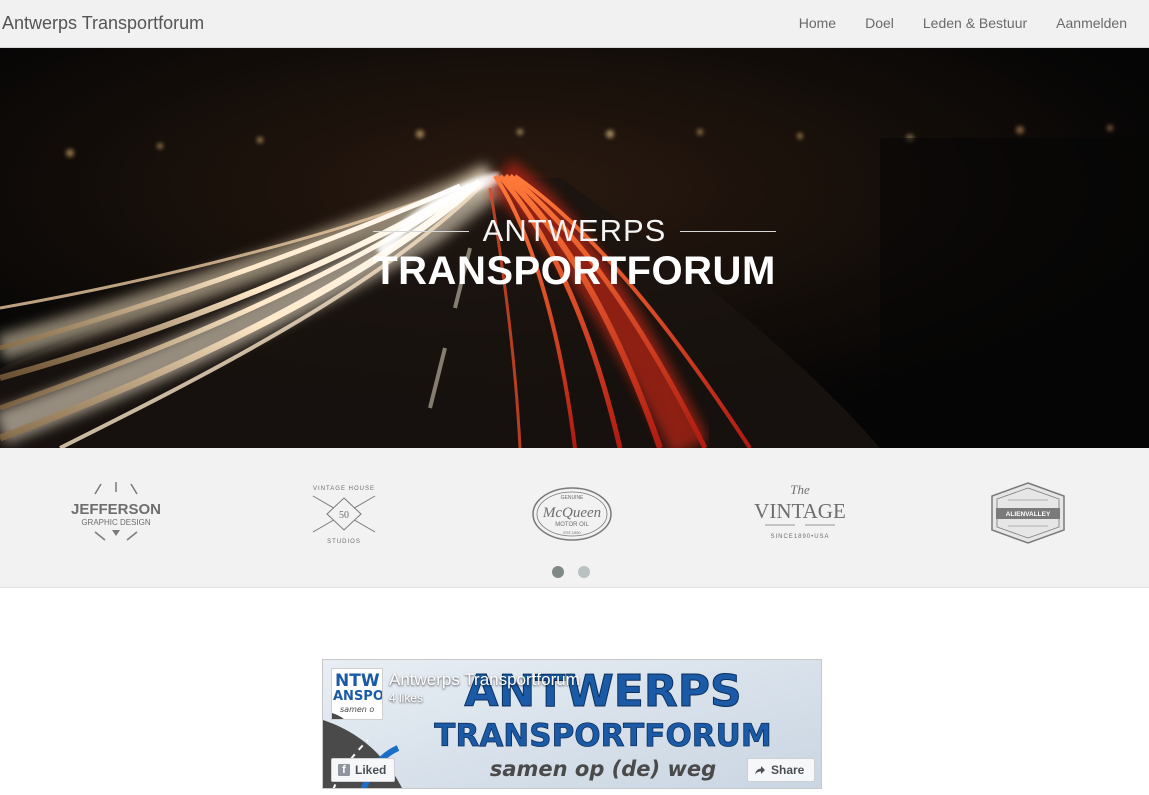 The image size is (1149, 795). I want to click on hero-divider-right, so click(728, 231).